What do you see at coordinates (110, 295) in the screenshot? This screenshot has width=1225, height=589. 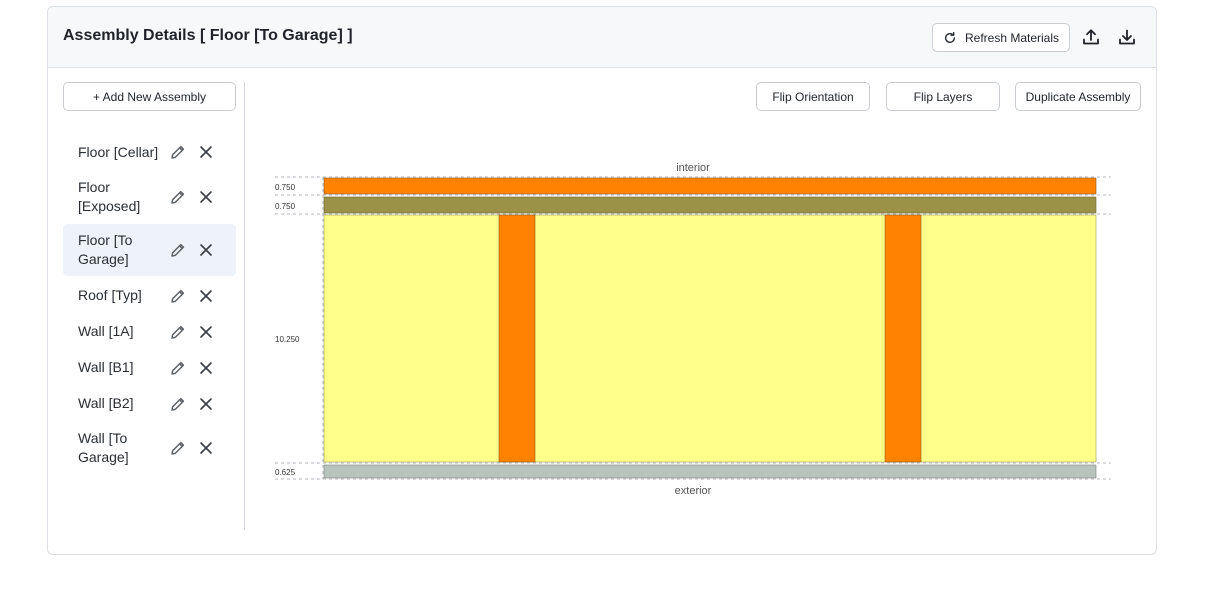 I see `assembly-item-label: Roof [Typ]` at bounding box center [110, 295].